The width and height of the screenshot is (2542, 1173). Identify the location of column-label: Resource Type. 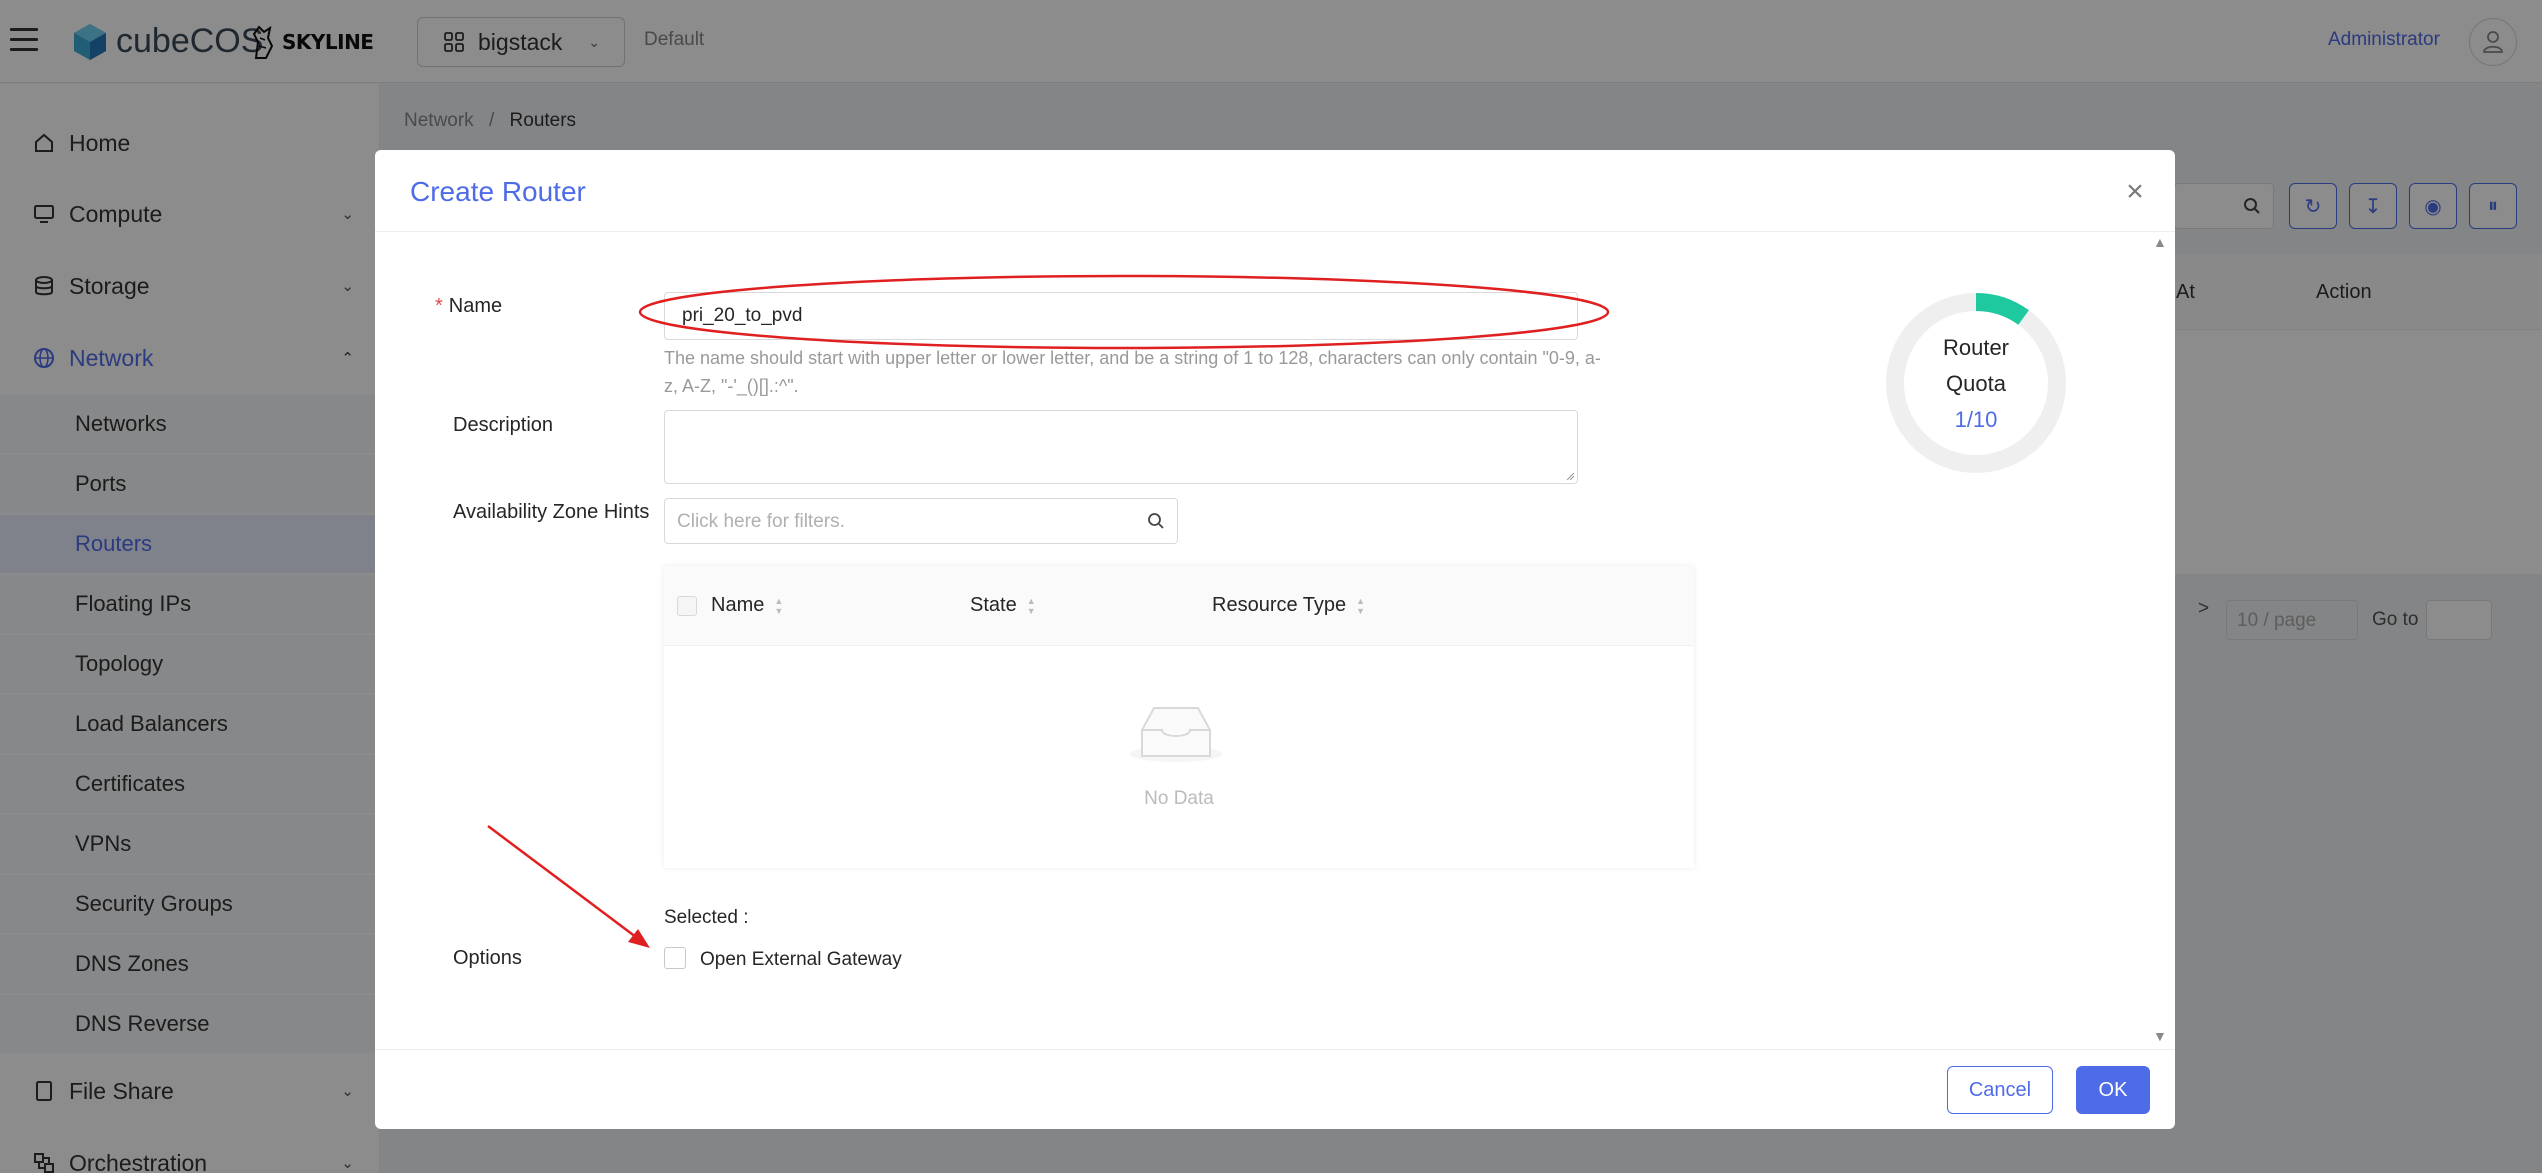
(1279, 605).